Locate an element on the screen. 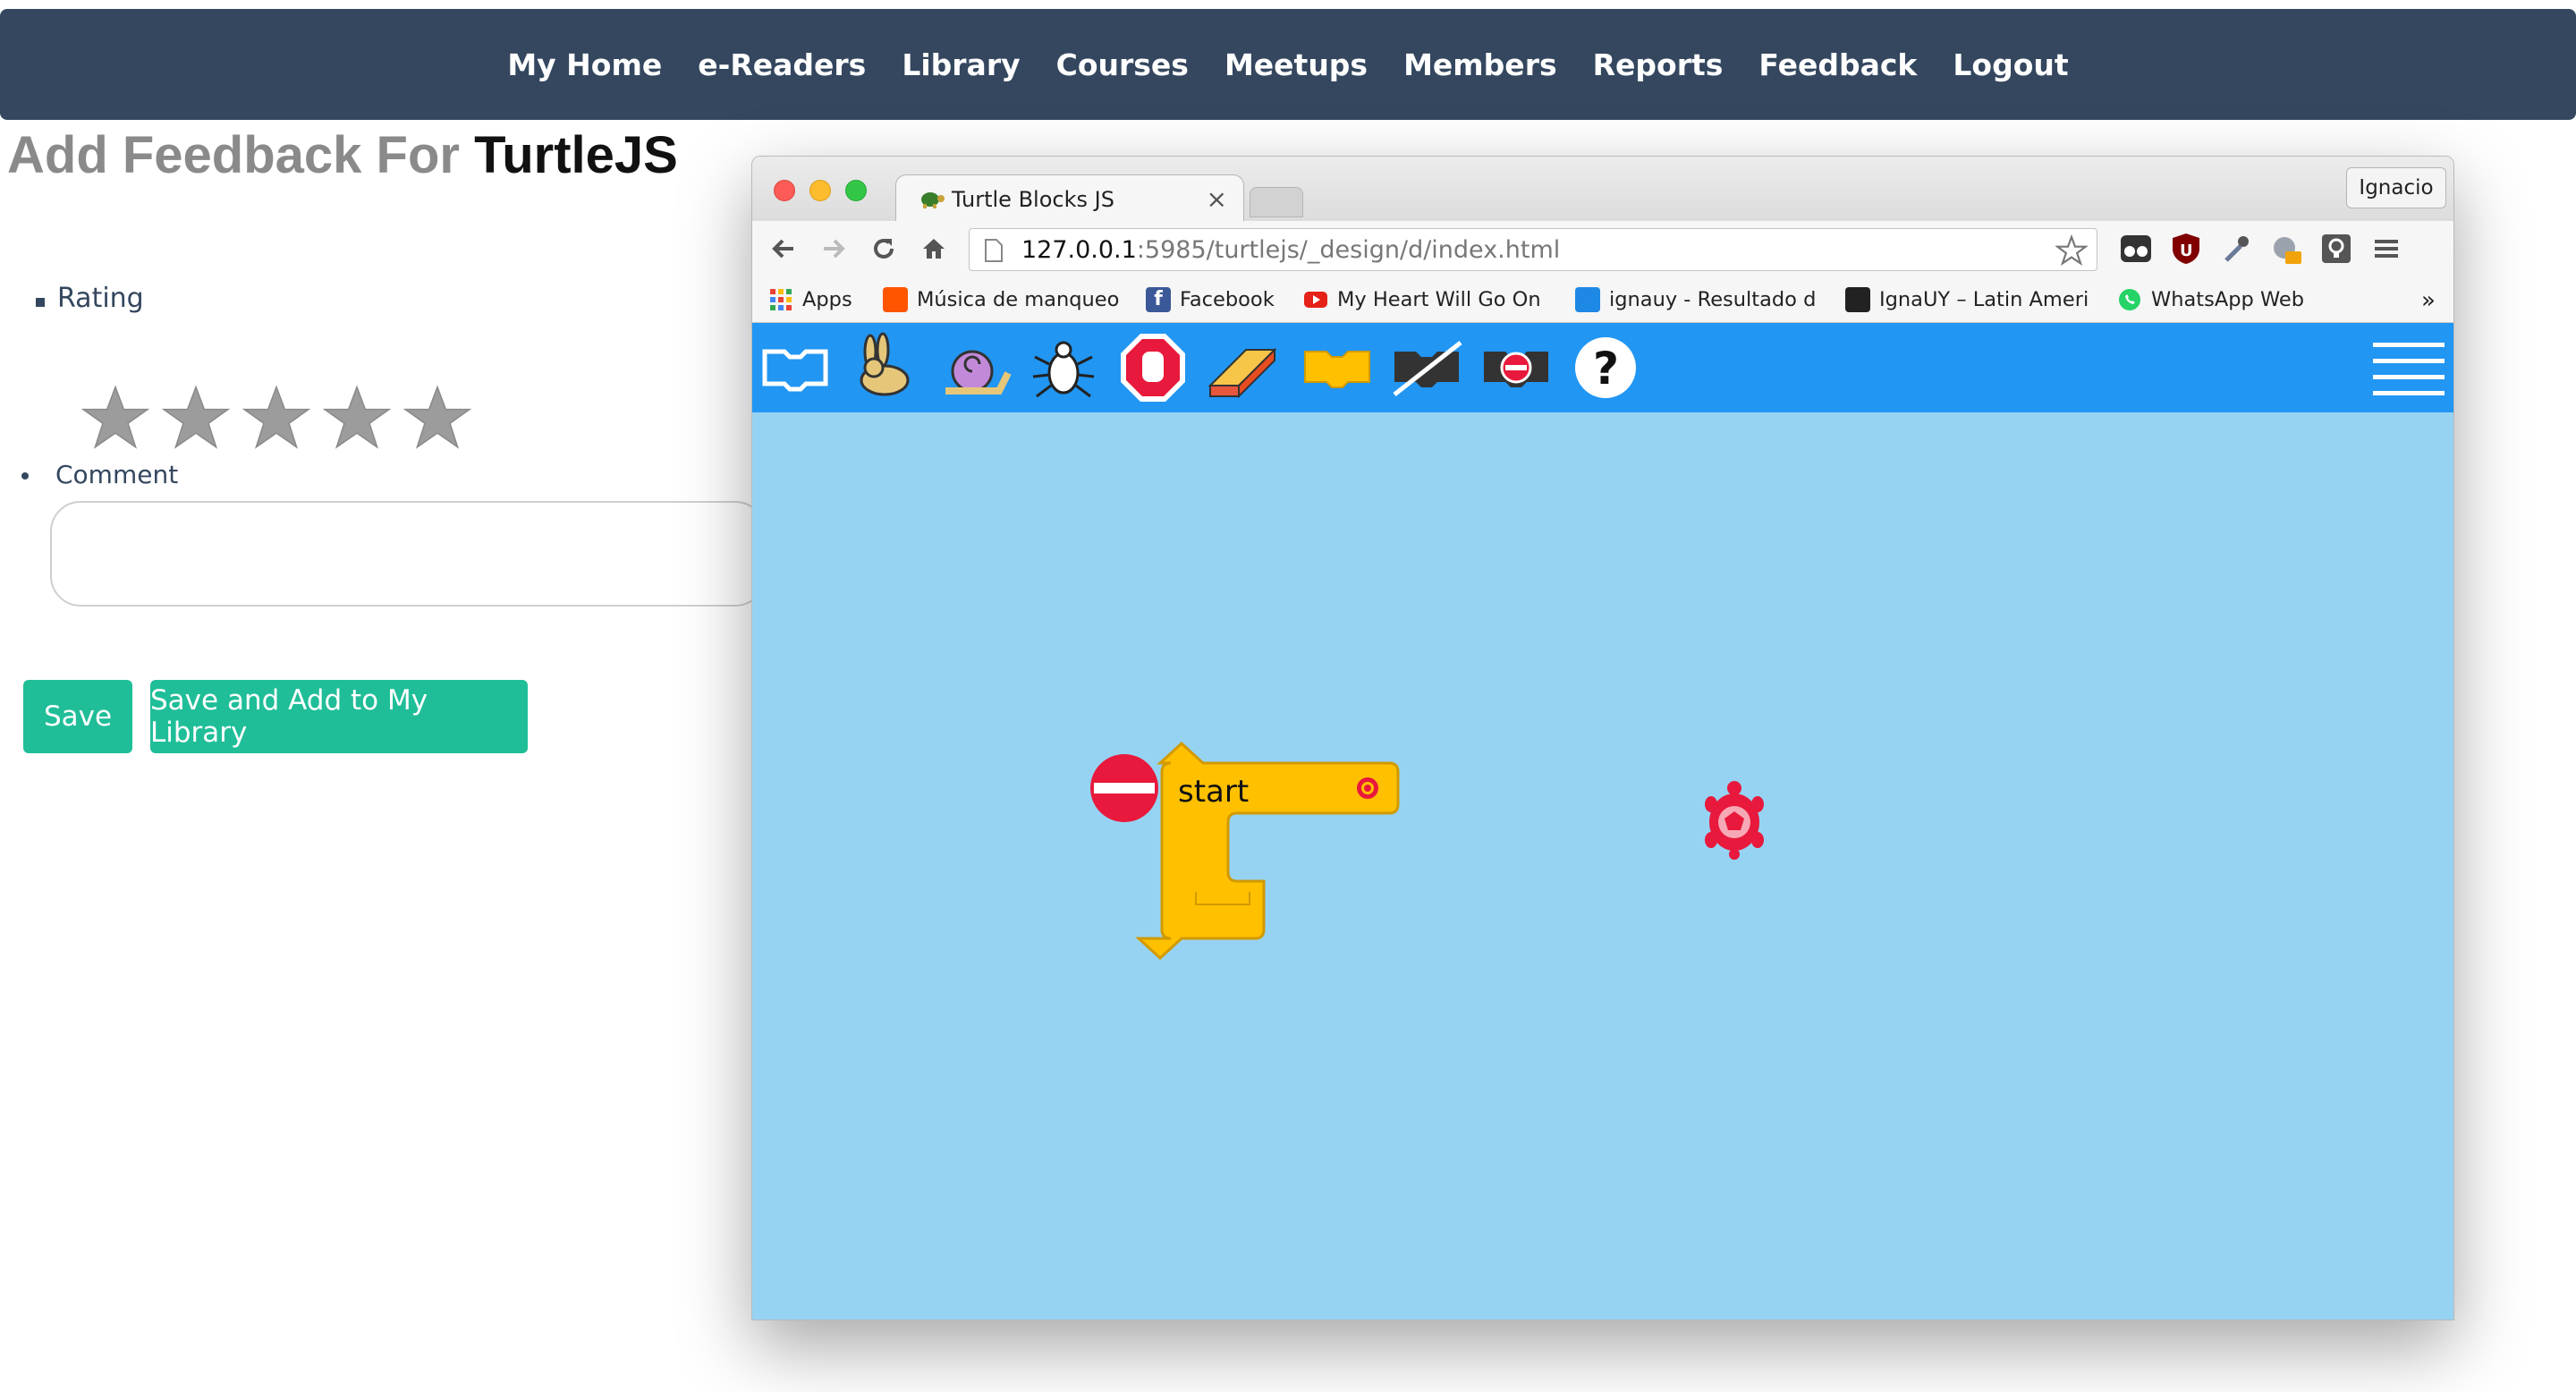 This screenshot has height=1392, width=2576. browser-tab: Turtle Blocks JS × is located at coordinates (1069, 198).